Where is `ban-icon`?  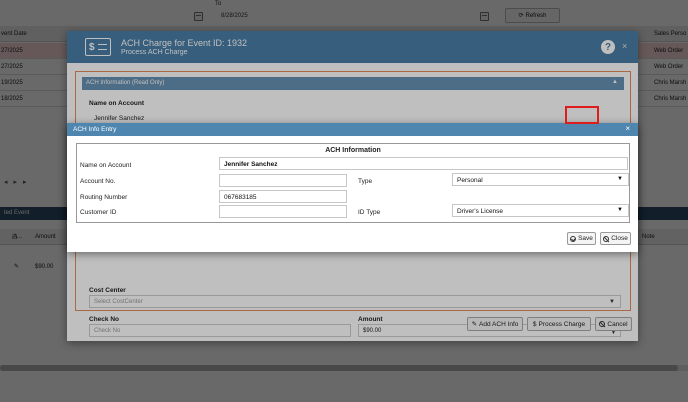
ban-icon is located at coordinates (606, 238).